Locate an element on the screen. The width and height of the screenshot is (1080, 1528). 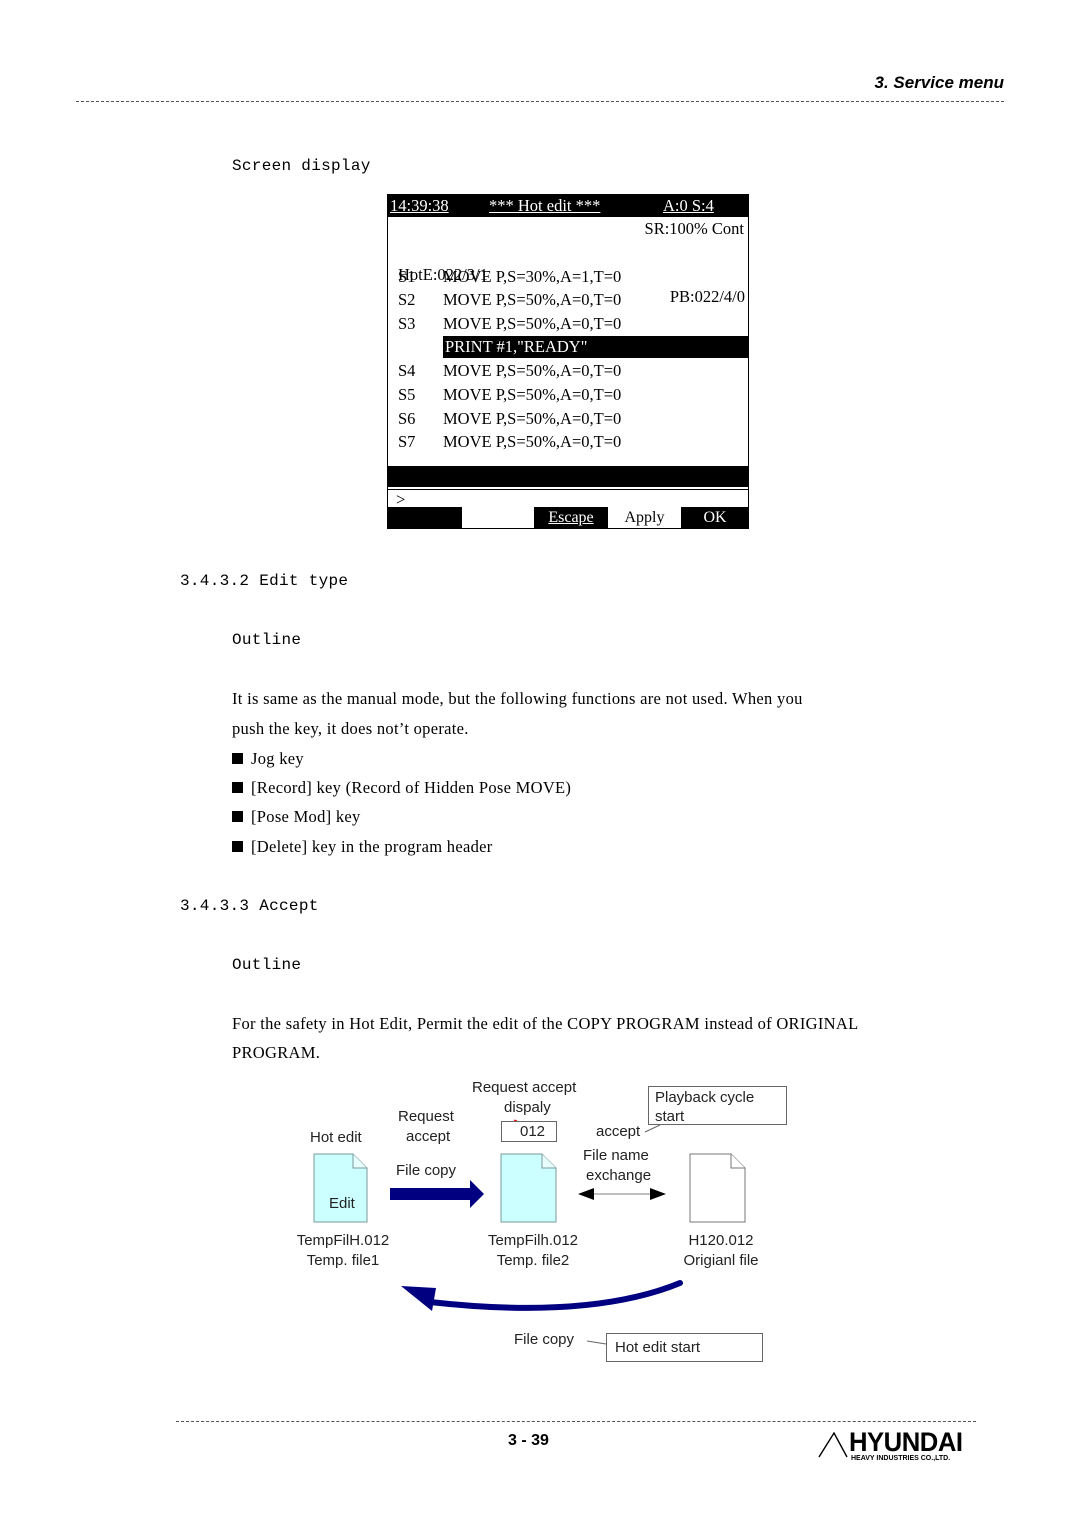
file-name-exchange-line1: File name is located at coordinates (616, 1155).